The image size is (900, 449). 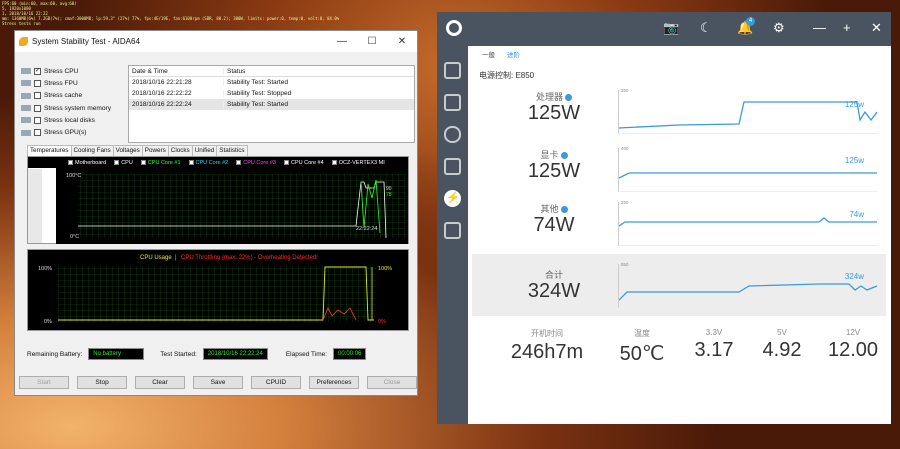 I want to click on minimize-icon: —, so click(x=819, y=27).